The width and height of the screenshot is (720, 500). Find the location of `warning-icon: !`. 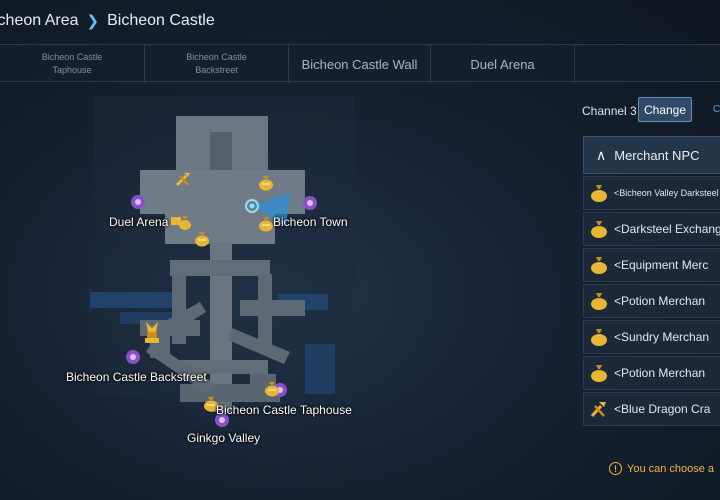

warning-icon: ! is located at coordinates (615, 468).